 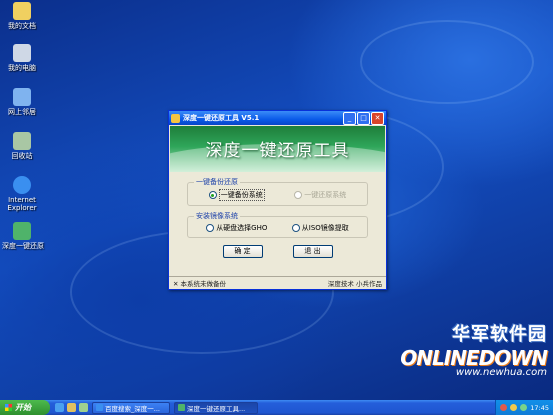 What do you see at coordinates (22, 11) in the screenshot?
I see `my-documents-icon` at bounding box center [22, 11].